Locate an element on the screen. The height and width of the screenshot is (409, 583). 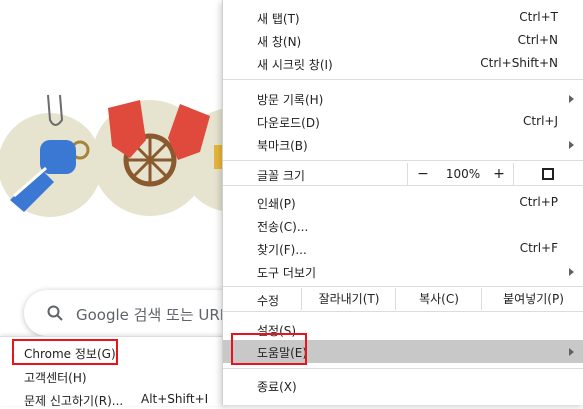
find-shortcut: Ctrl+F is located at coordinates (538, 248).